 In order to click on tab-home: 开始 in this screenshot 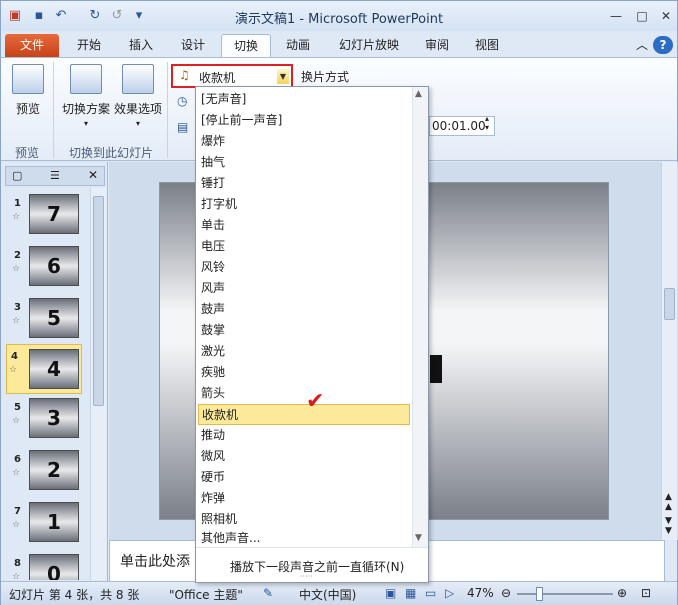, I will do `click(89, 45)`.